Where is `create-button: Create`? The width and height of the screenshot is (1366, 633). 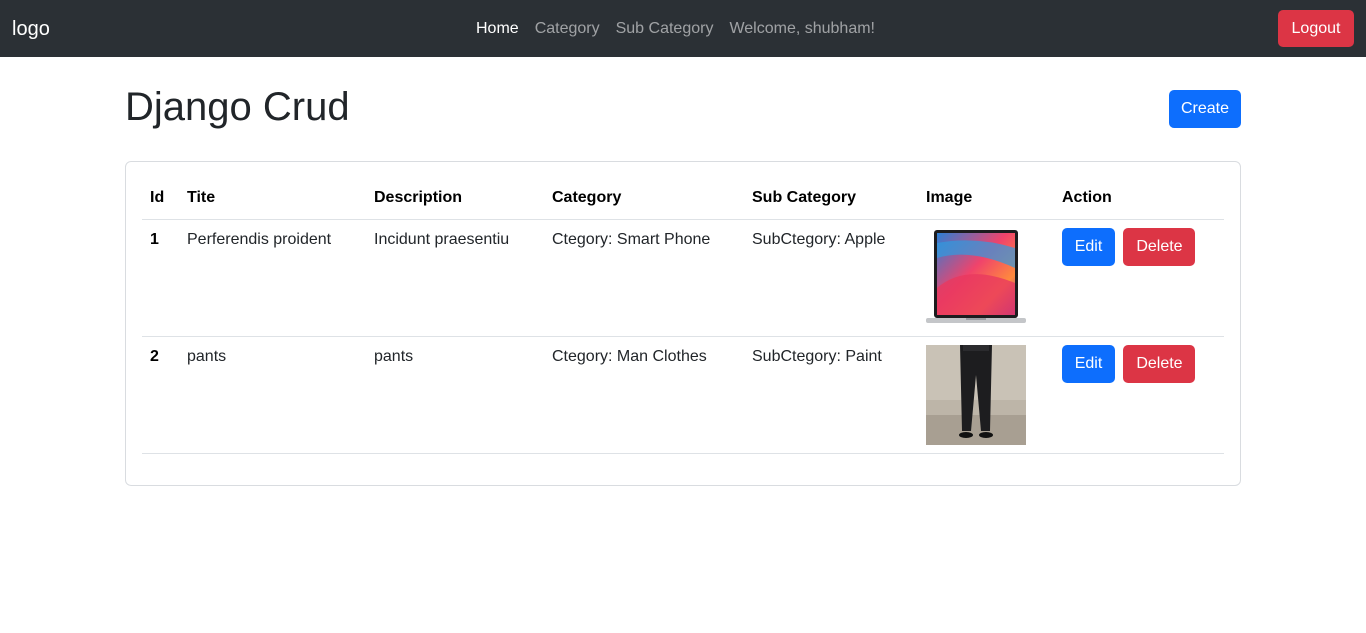
create-button: Create is located at coordinates (1205, 109).